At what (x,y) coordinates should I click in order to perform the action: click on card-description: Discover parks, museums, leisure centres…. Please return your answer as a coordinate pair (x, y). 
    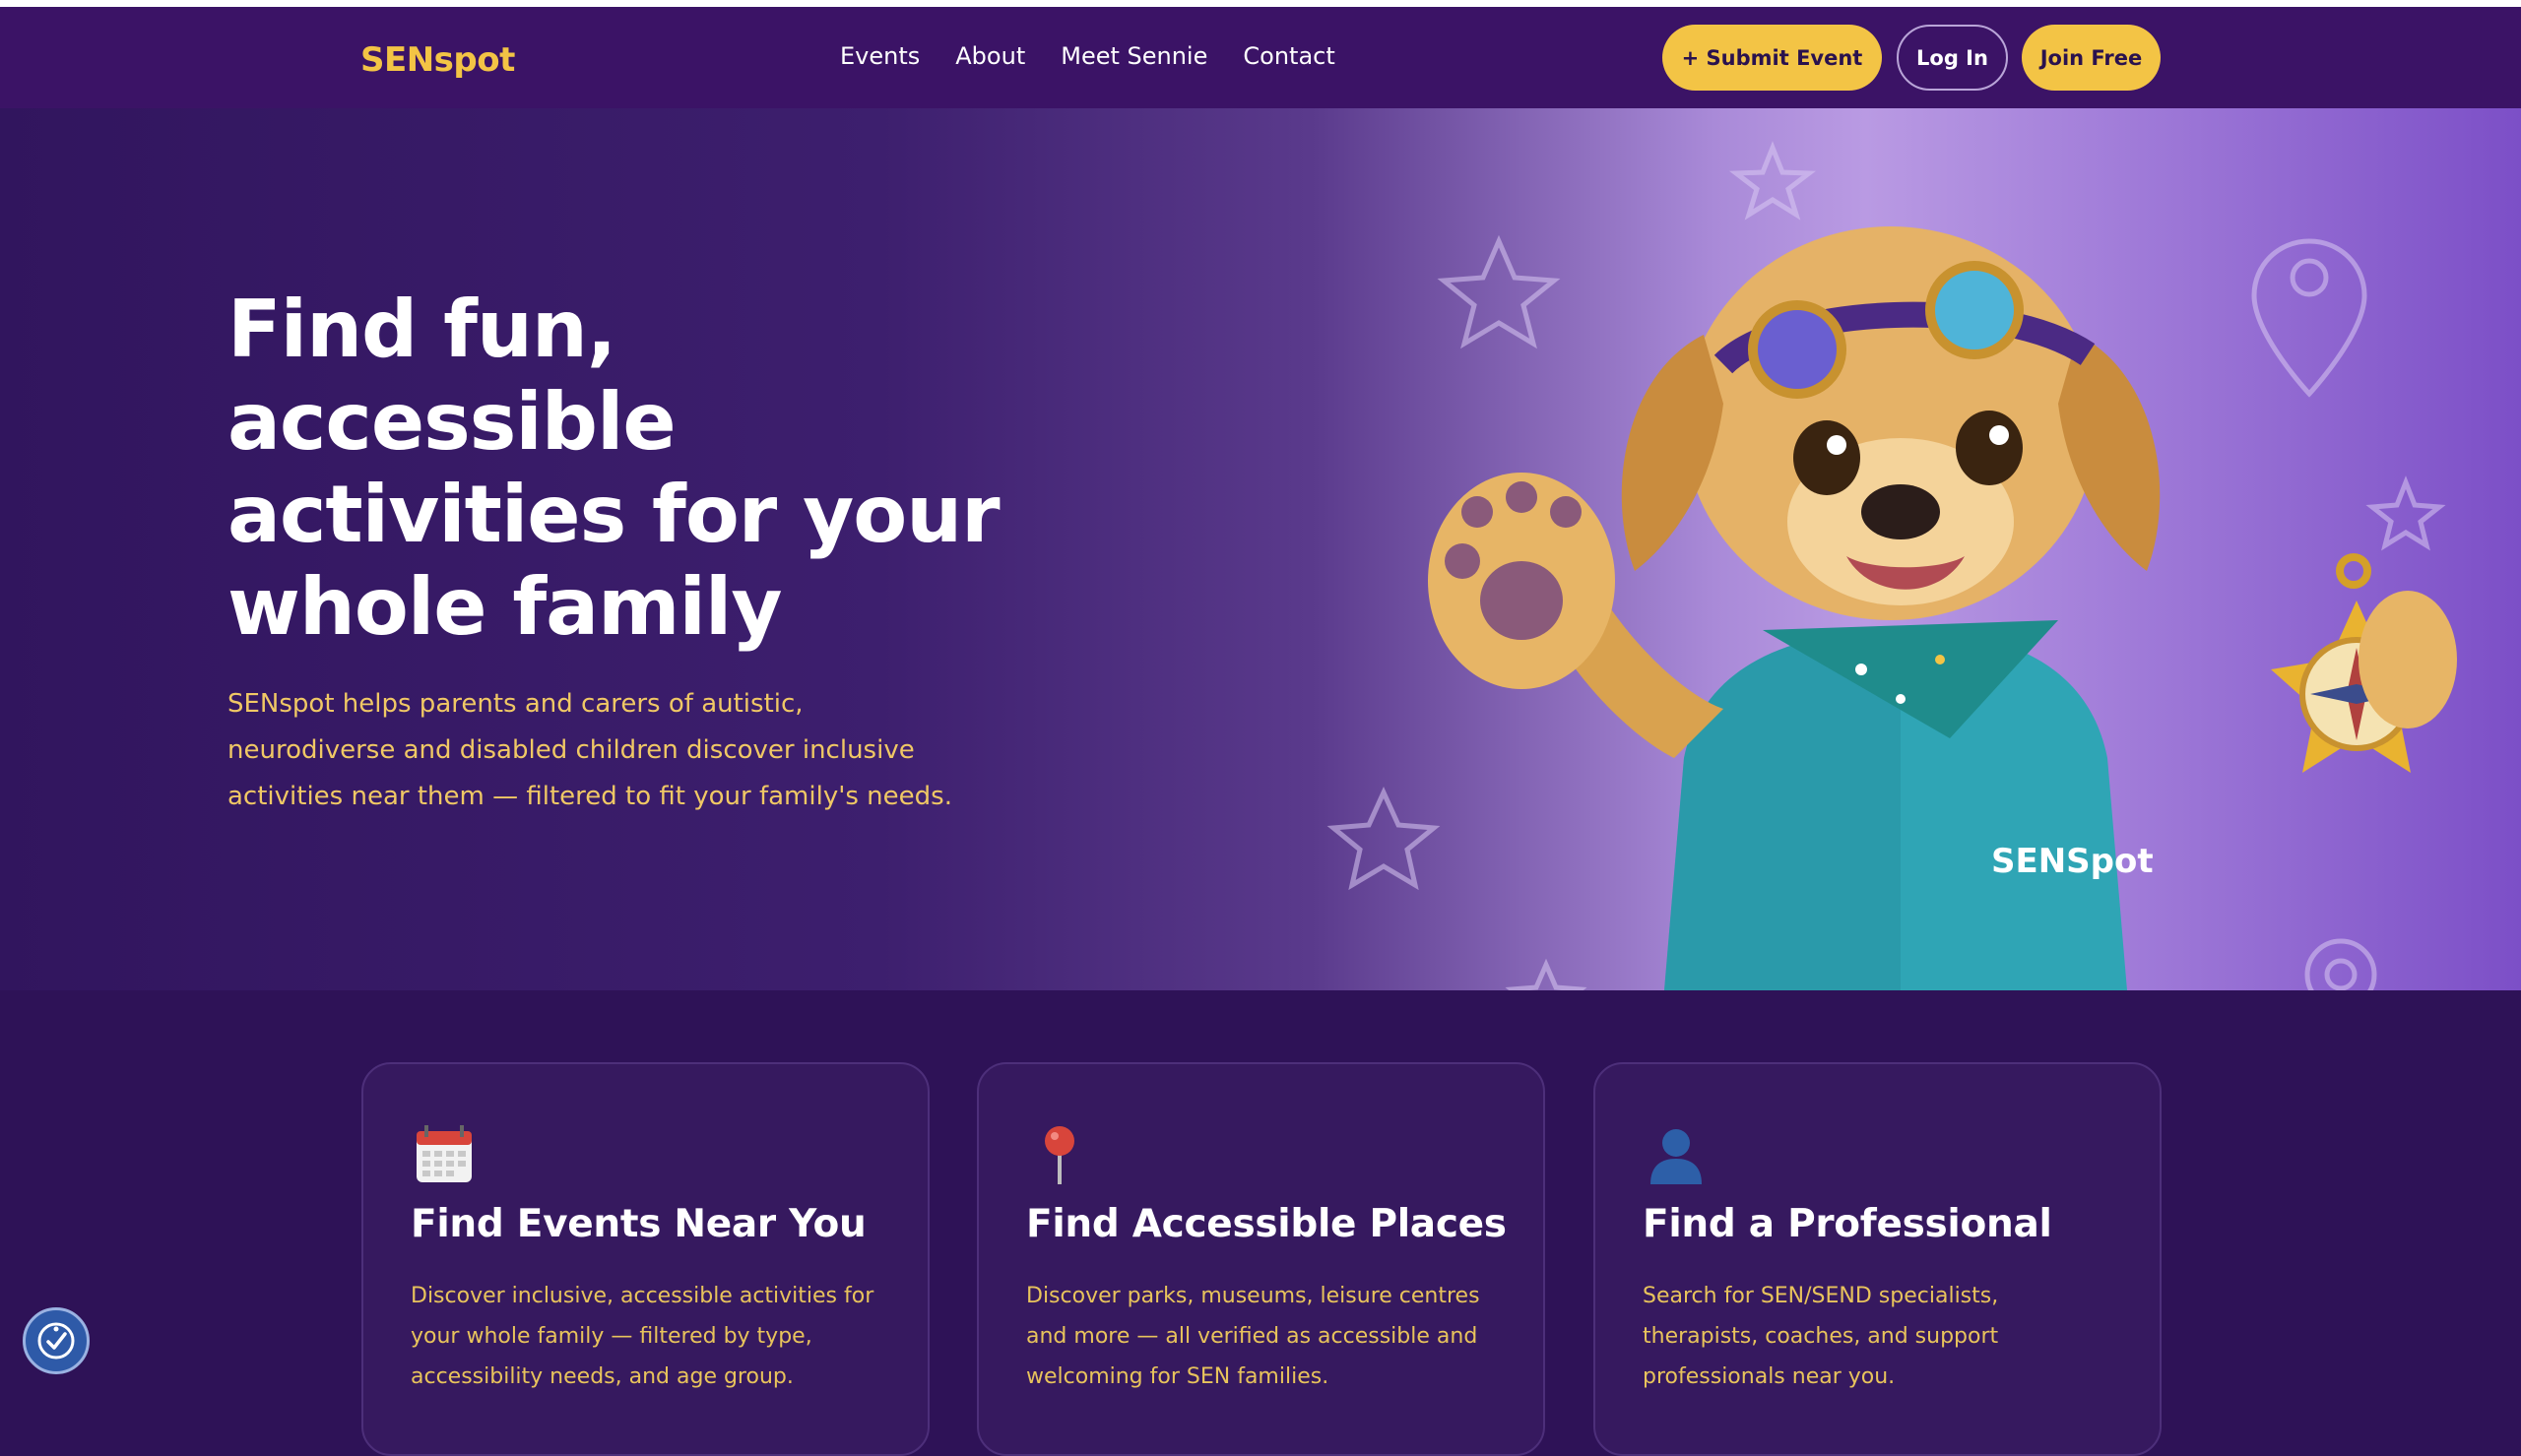
    Looking at the image, I should click on (1253, 1336).